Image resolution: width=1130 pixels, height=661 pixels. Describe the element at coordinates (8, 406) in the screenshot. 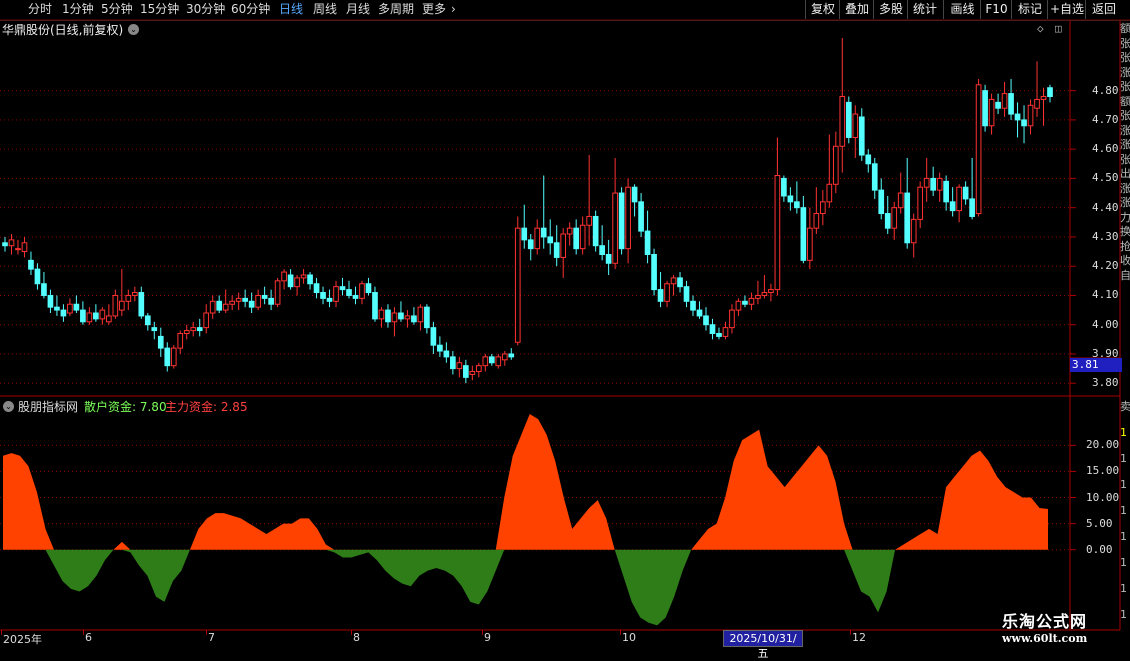

I see `indicator-dropdown-icon: ⌄` at that location.